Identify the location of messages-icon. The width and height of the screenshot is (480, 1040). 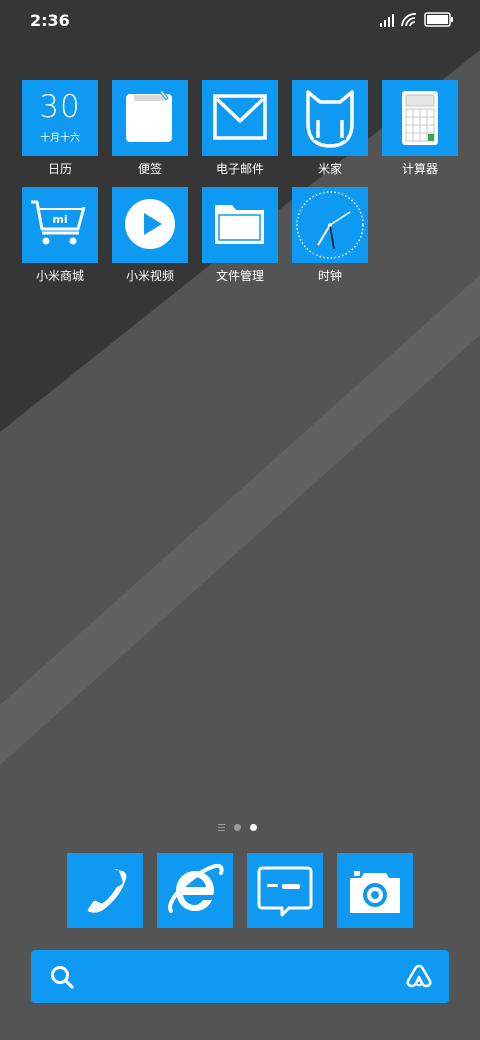
(285, 891).